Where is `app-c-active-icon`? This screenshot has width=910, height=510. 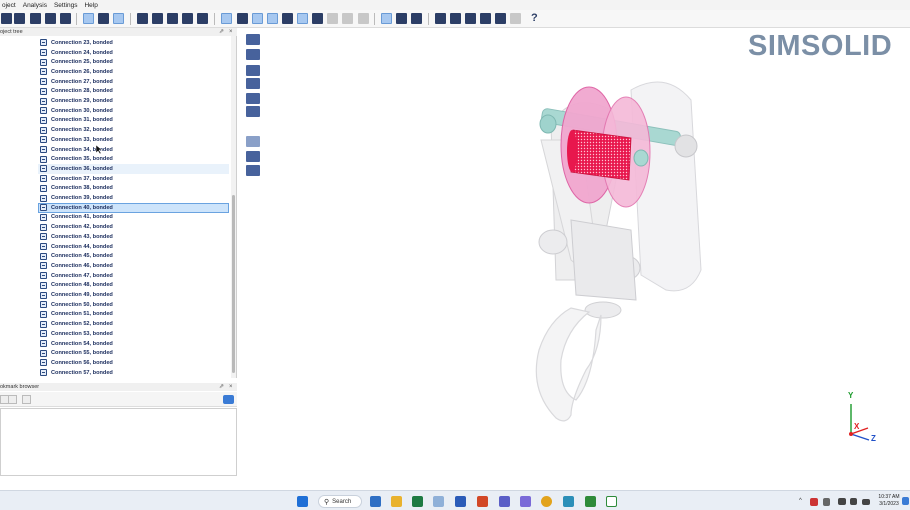
app-c-active-icon is located at coordinates (611, 501).